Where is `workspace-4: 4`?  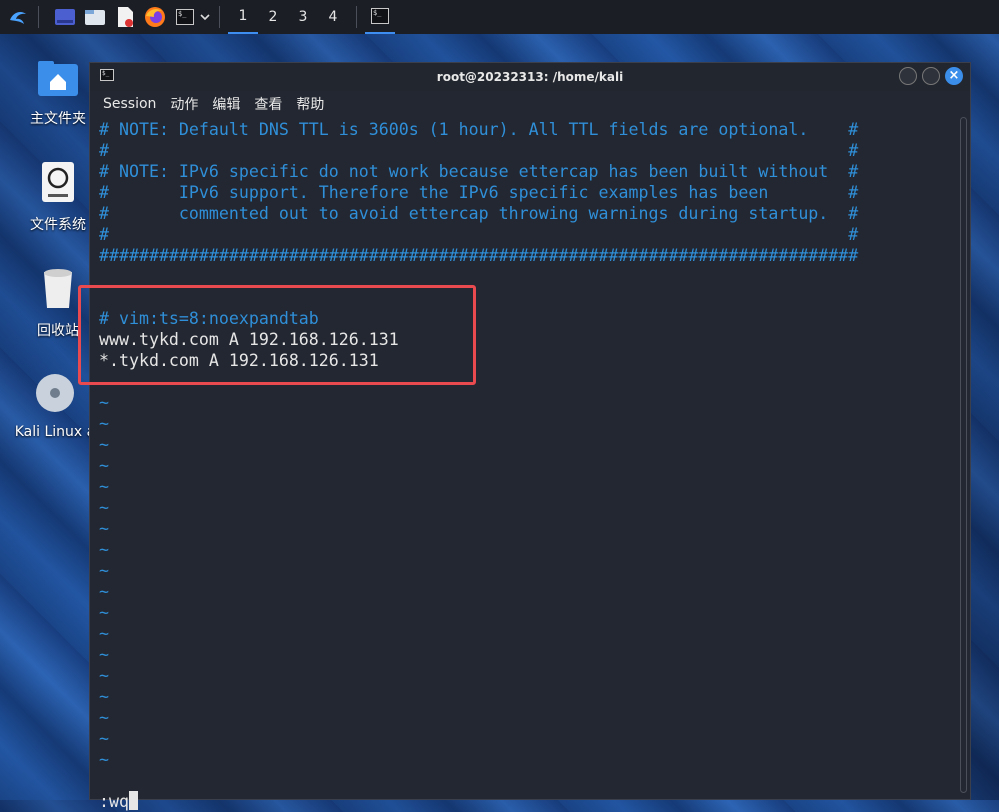
workspace-4: 4 is located at coordinates (333, 17).